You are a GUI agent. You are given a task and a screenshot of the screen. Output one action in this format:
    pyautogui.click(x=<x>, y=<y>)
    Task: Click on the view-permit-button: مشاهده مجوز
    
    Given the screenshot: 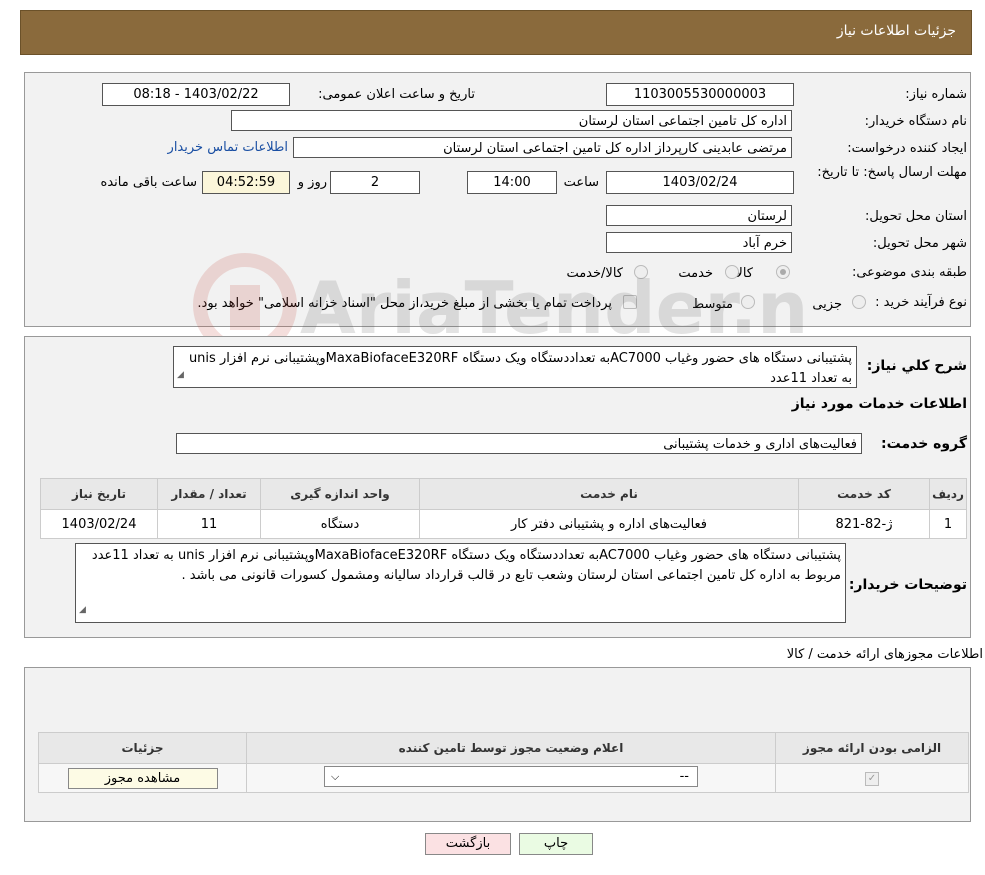 What is the action you would take?
    pyautogui.click(x=142, y=778)
    